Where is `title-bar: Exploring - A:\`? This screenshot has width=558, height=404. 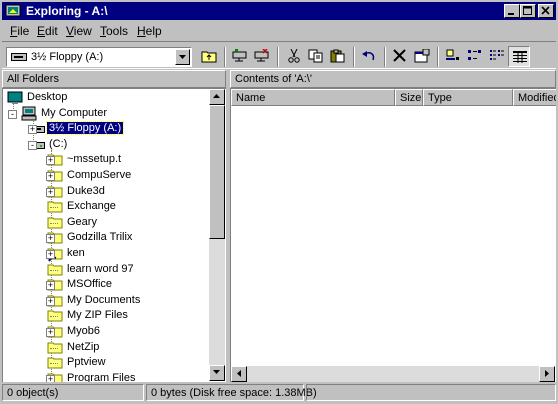
title-bar: Exploring - A:\ is located at coordinates (279, 11).